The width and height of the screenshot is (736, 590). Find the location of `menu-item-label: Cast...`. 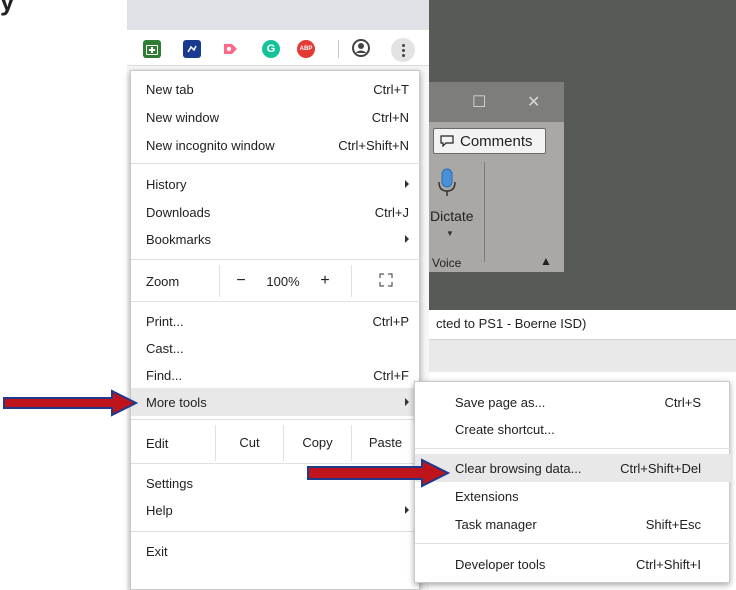

menu-item-label: Cast... is located at coordinates (165, 348).